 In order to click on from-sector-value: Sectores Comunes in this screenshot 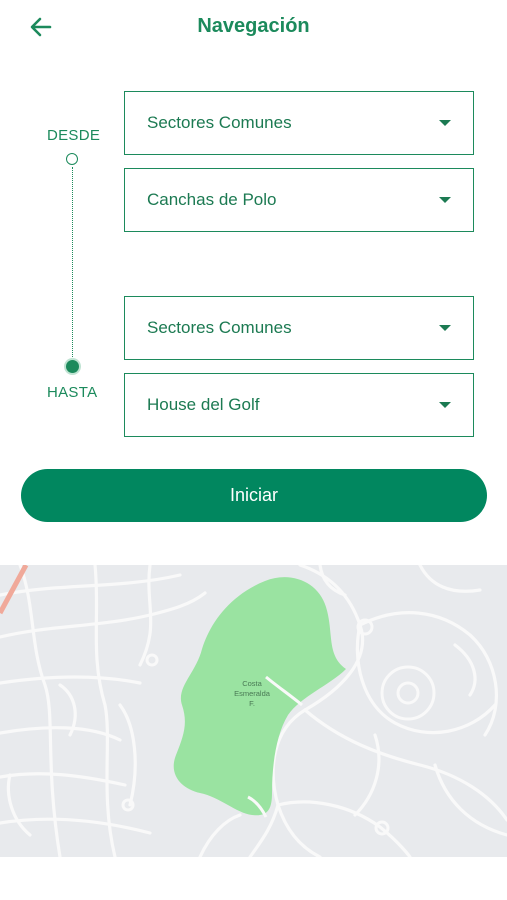, I will do `click(219, 122)`.